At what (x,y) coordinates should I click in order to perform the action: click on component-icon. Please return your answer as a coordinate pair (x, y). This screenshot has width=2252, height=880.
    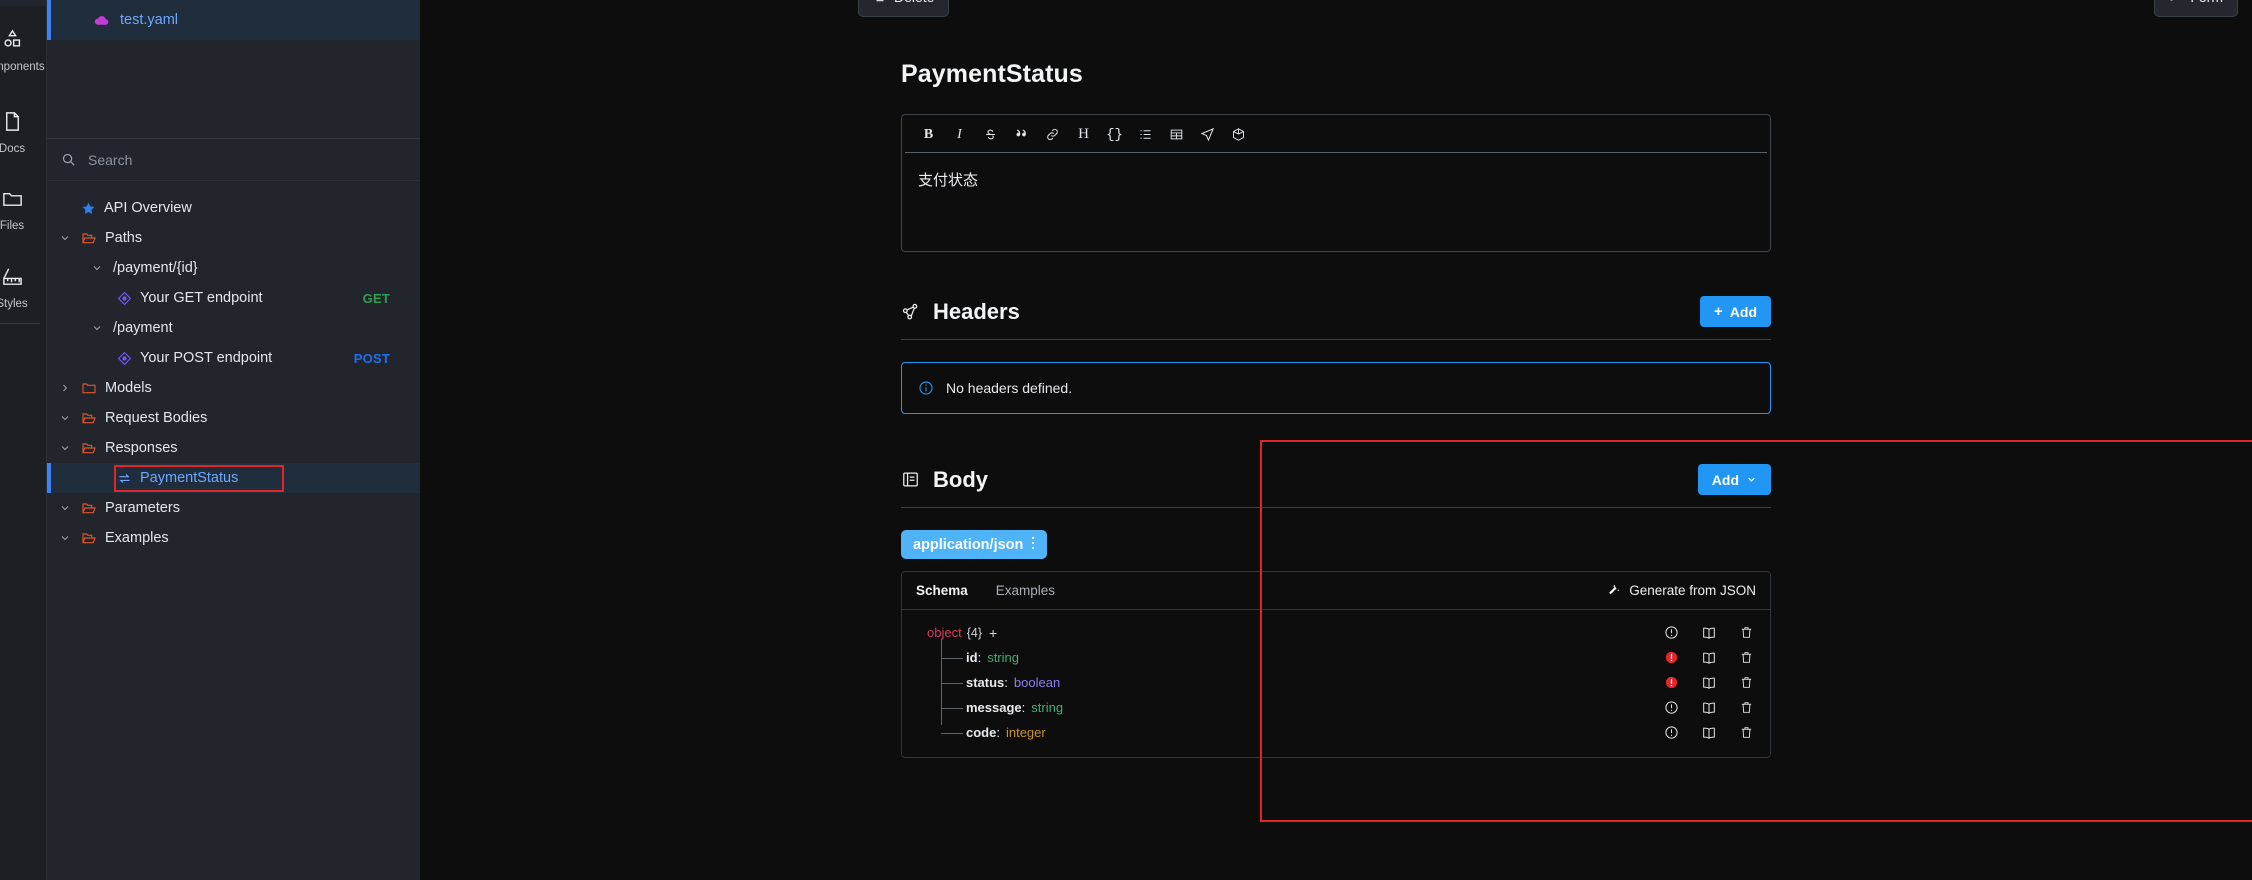
    Looking at the image, I should click on (1238, 134).